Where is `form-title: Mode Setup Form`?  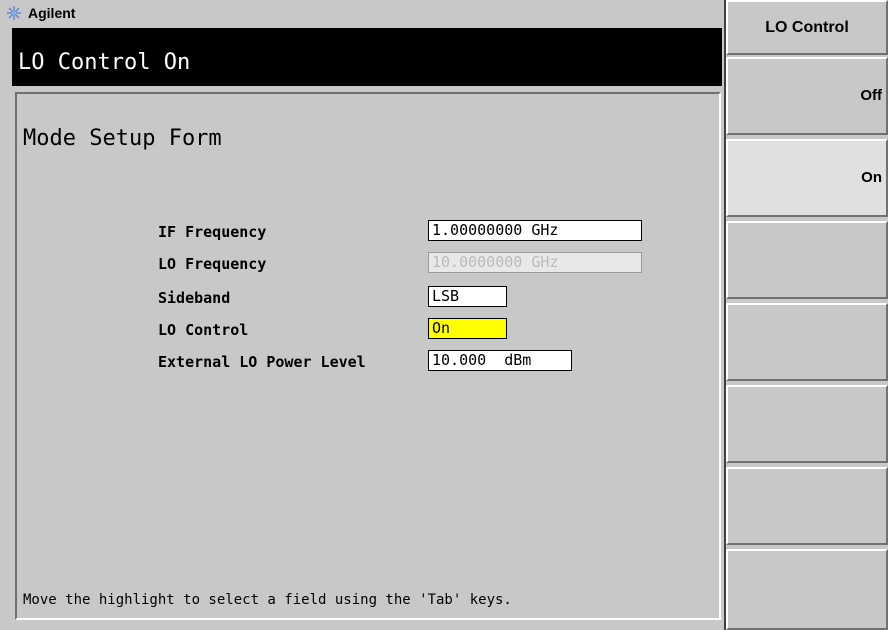 form-title: Mode Setup Form is located at coordinates (122, 138).